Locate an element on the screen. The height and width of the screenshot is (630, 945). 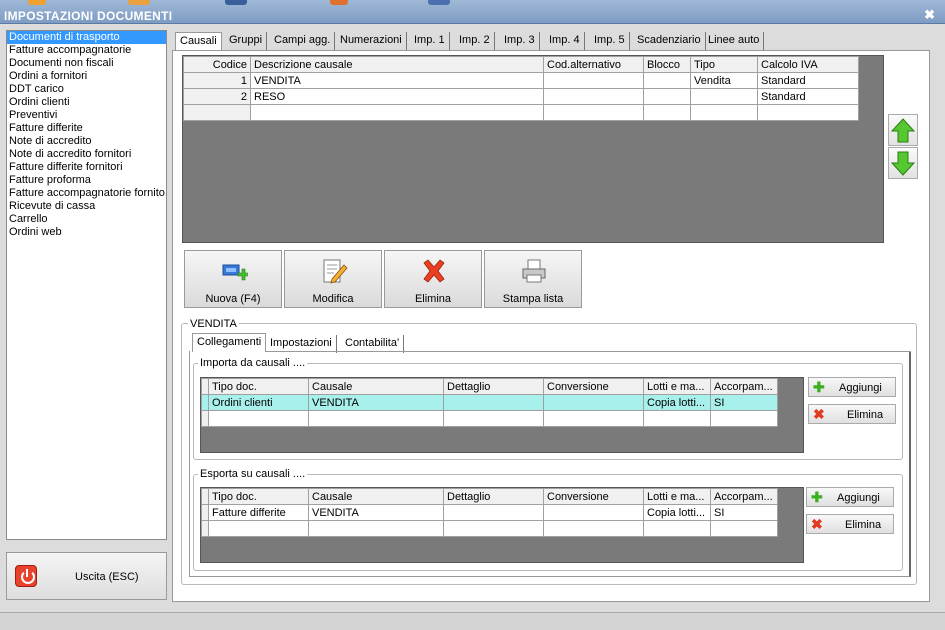
list-item: Note di accredito is located at coordinates (86, 141).